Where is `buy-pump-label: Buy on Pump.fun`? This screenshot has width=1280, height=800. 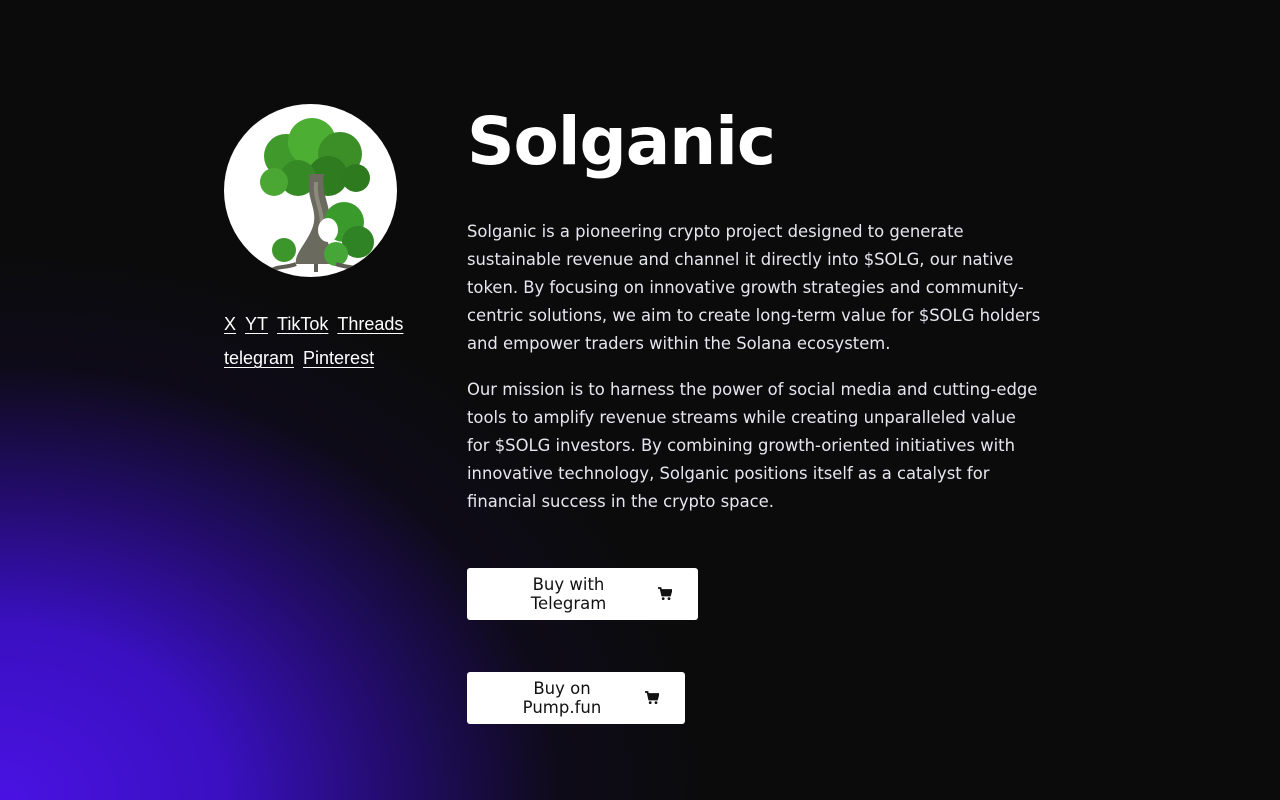 buy-pump-label: Buy on Pump.fun is located at coordinates (562, 698).